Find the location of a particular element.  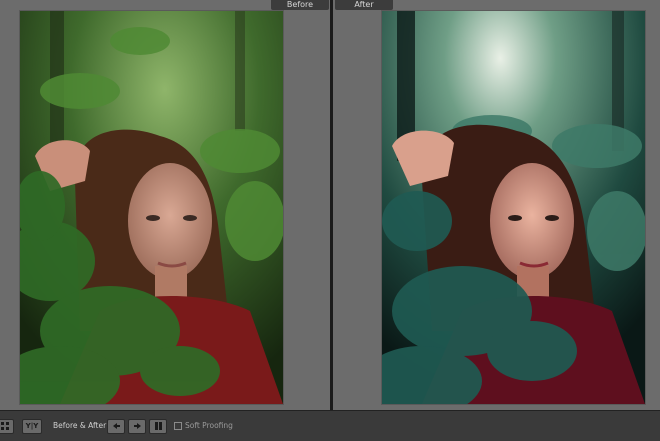

view-grid-button is located at coordinates (7, 426).